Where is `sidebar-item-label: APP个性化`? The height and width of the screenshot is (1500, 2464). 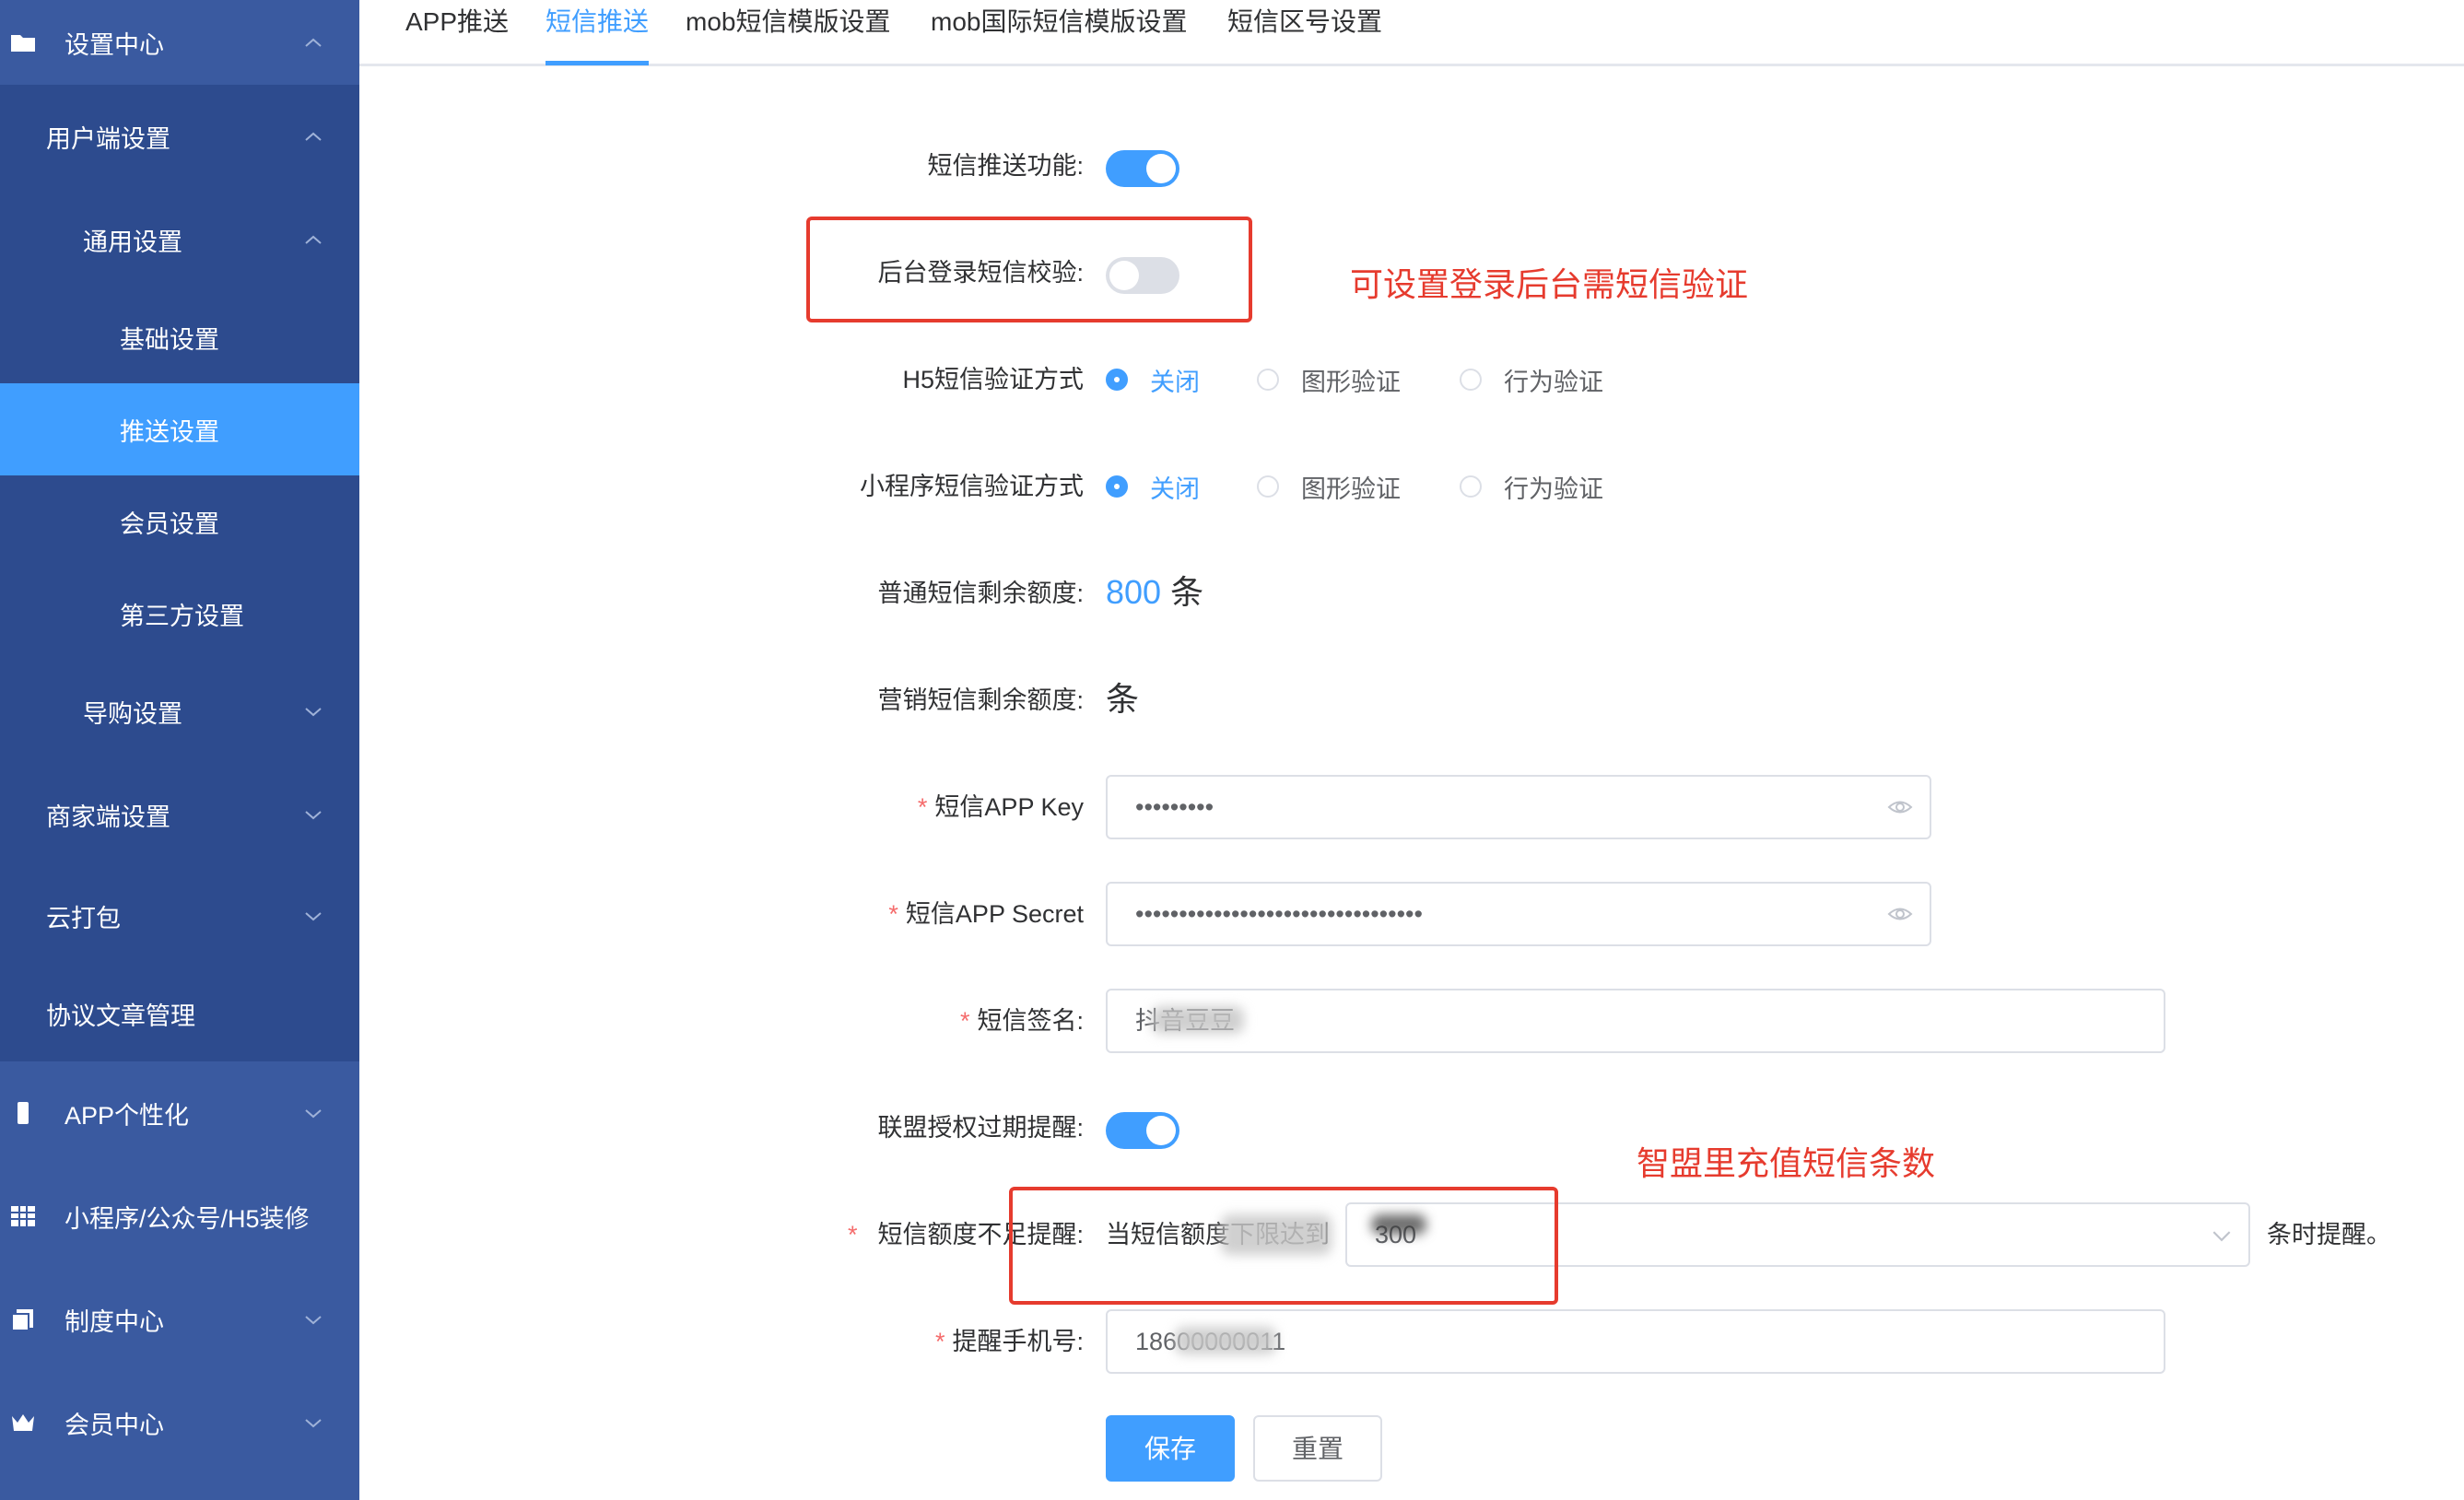
sidebar-item-label: APP个性化 is located at coordinates (127, 1115).